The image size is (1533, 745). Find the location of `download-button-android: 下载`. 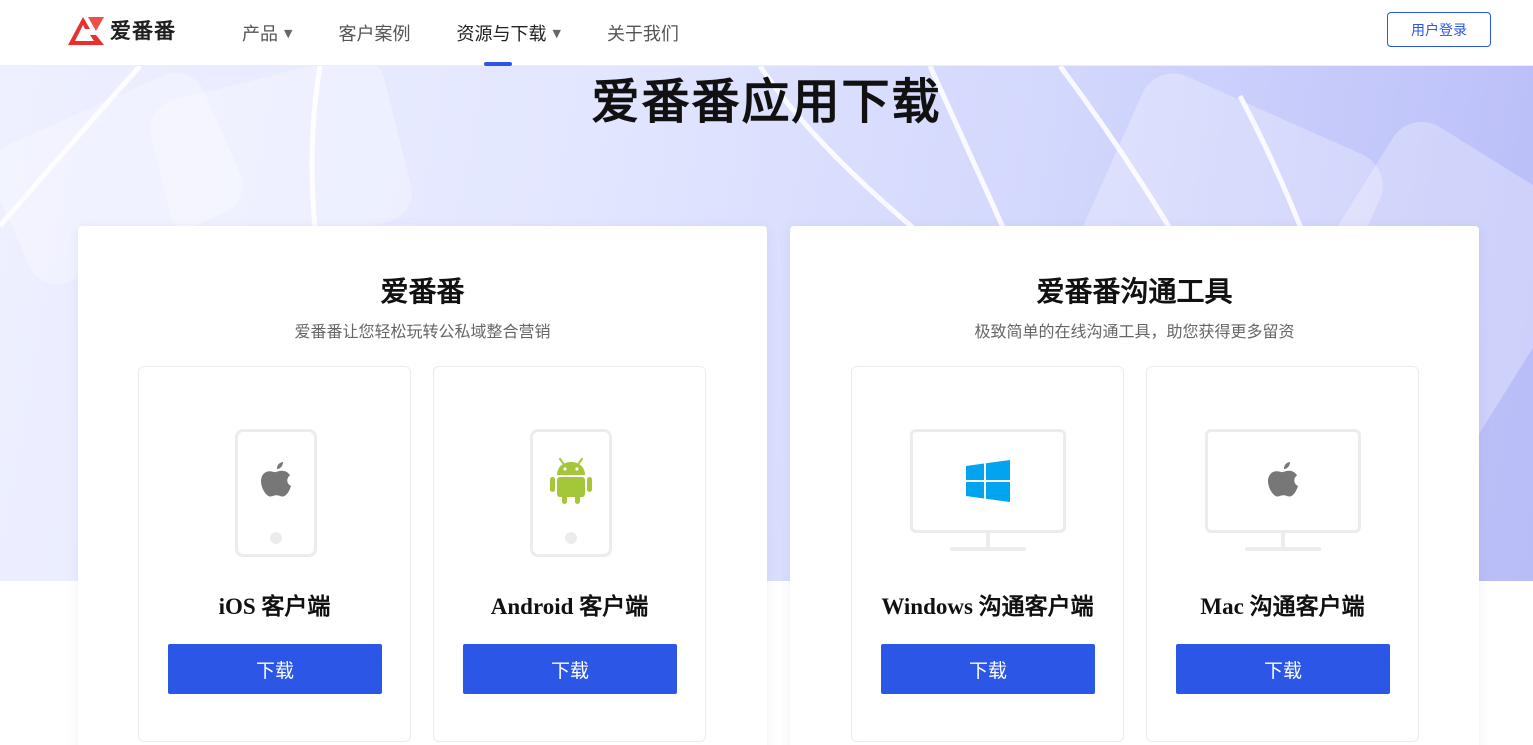

download-button-android: 下载 is located at coordinates (570, 669).